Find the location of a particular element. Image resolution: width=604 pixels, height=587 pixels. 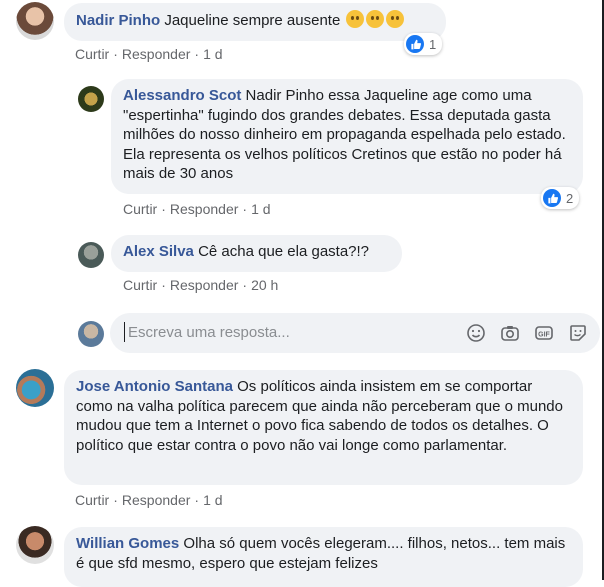

reaction-count: 2 is located at coordinates (560, 198).